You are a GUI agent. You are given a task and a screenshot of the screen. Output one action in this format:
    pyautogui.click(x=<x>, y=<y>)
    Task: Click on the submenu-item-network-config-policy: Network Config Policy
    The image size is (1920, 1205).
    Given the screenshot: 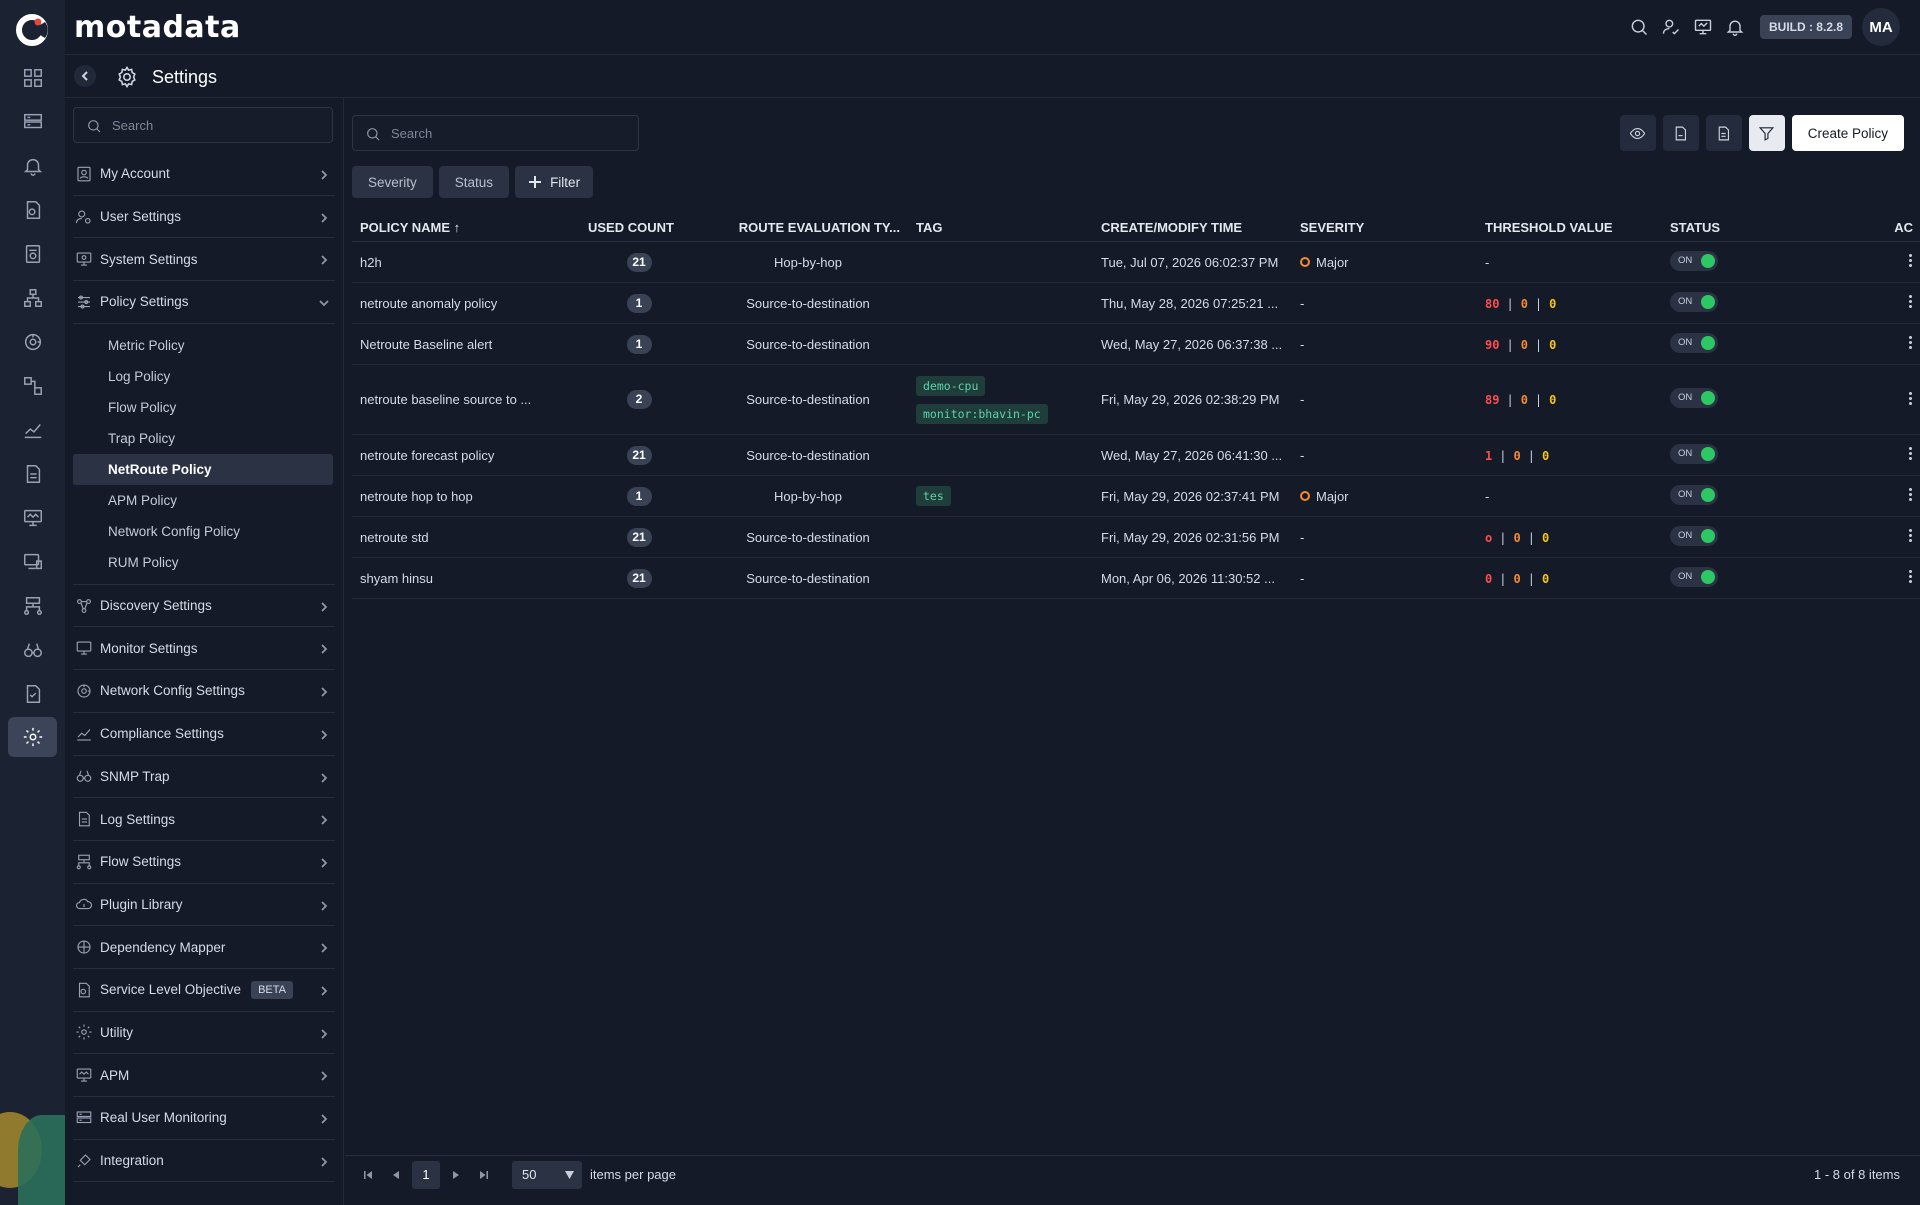 What is the action you would take?
    pyautogui.click(x=203, y=531)
    